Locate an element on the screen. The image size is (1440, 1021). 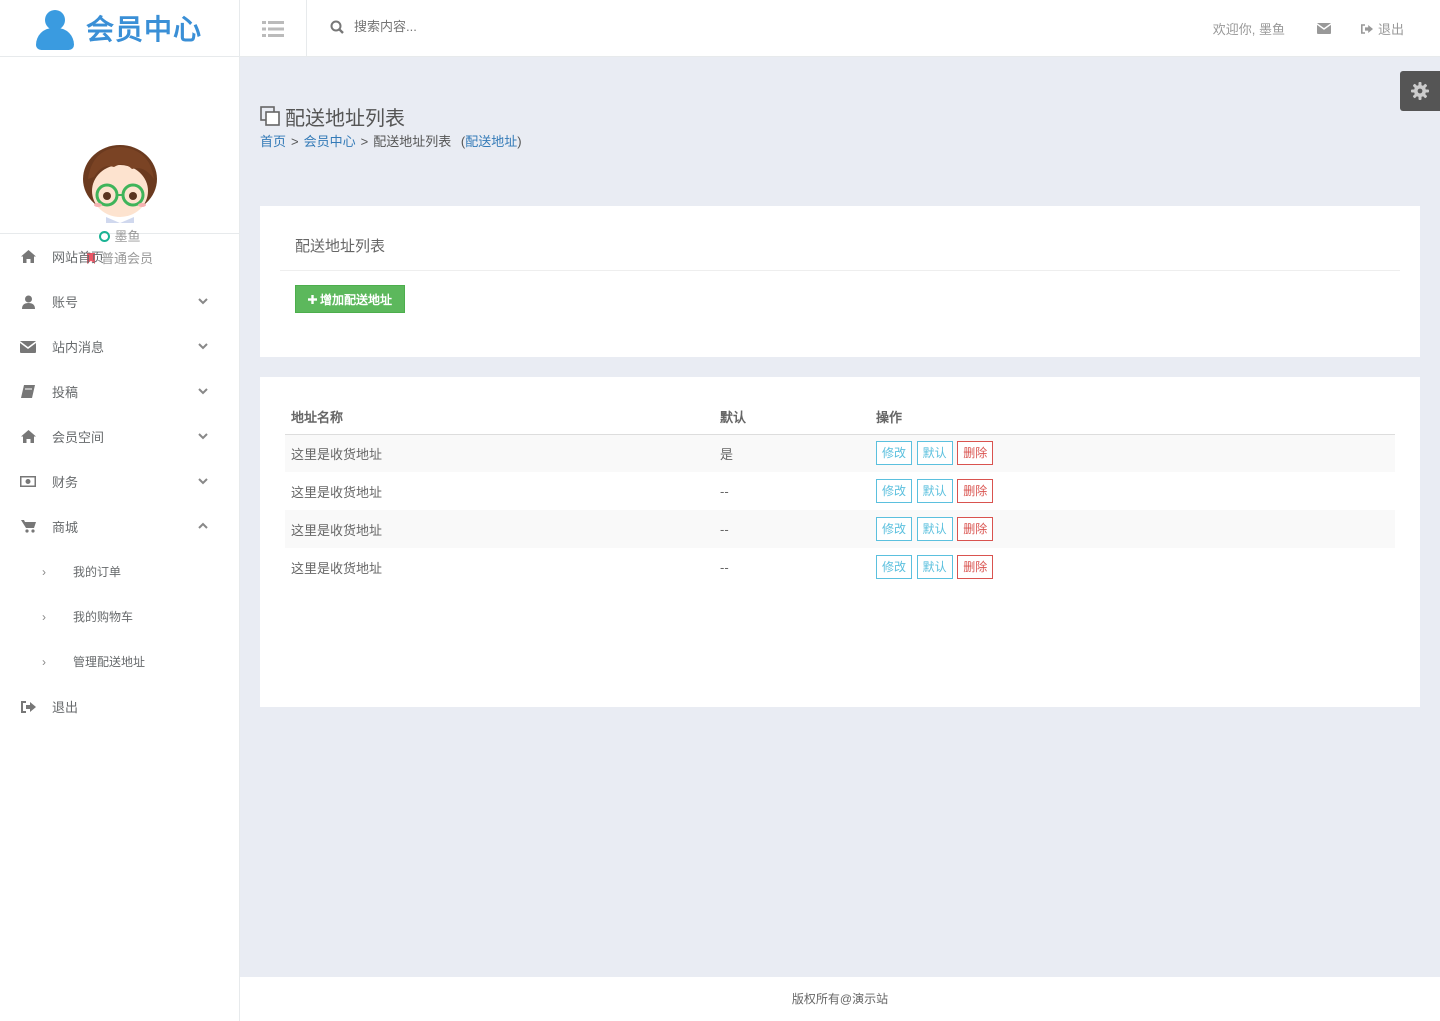
menu-toggle-button is located at coordinates (273, 28).